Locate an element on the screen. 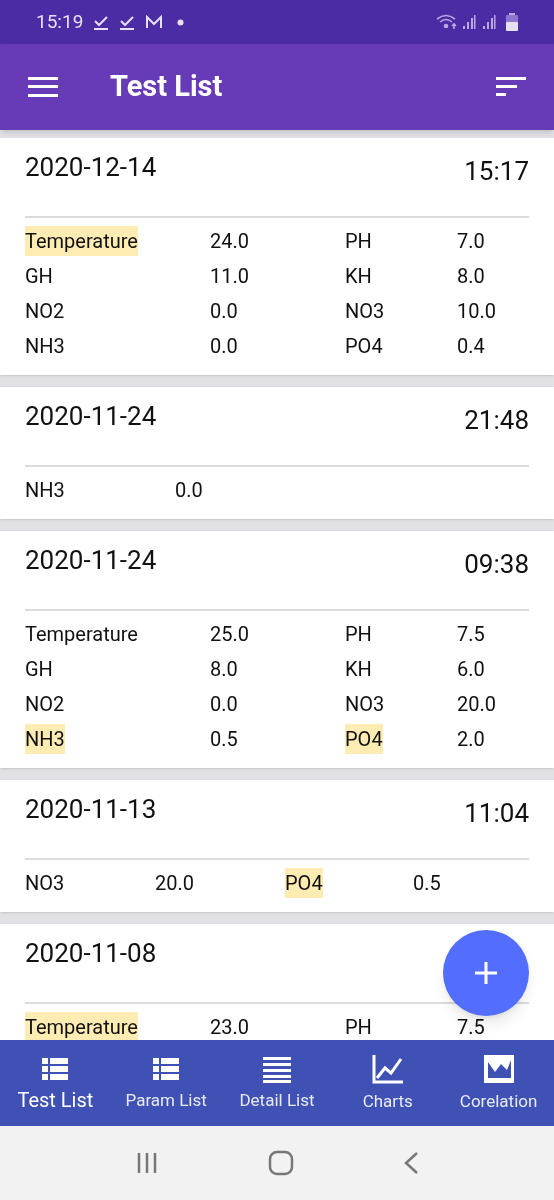 The width and height of the screenshot is (554, 1200). param-value: 23.0 is located at coordinates (229, 1026).